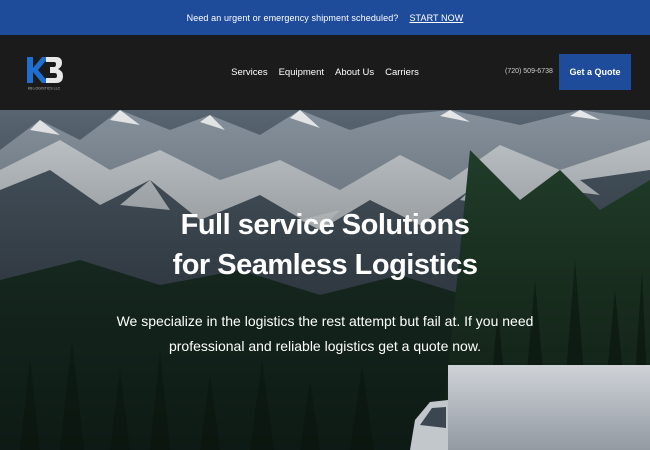  I want to click on nav-about-us: About Us, so click(354, 72).